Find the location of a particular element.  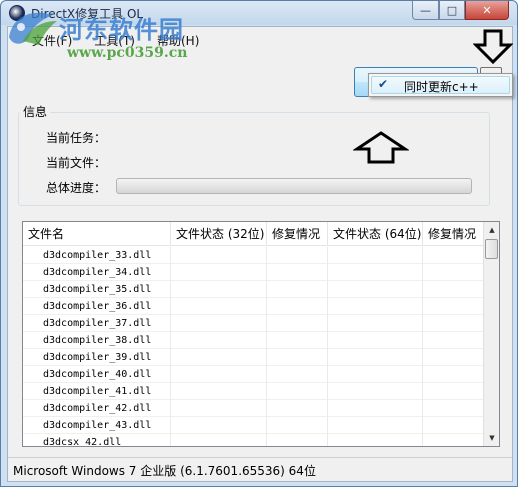

table-row: d3dcompiler_36.dll is located at coordinates (254, 306).